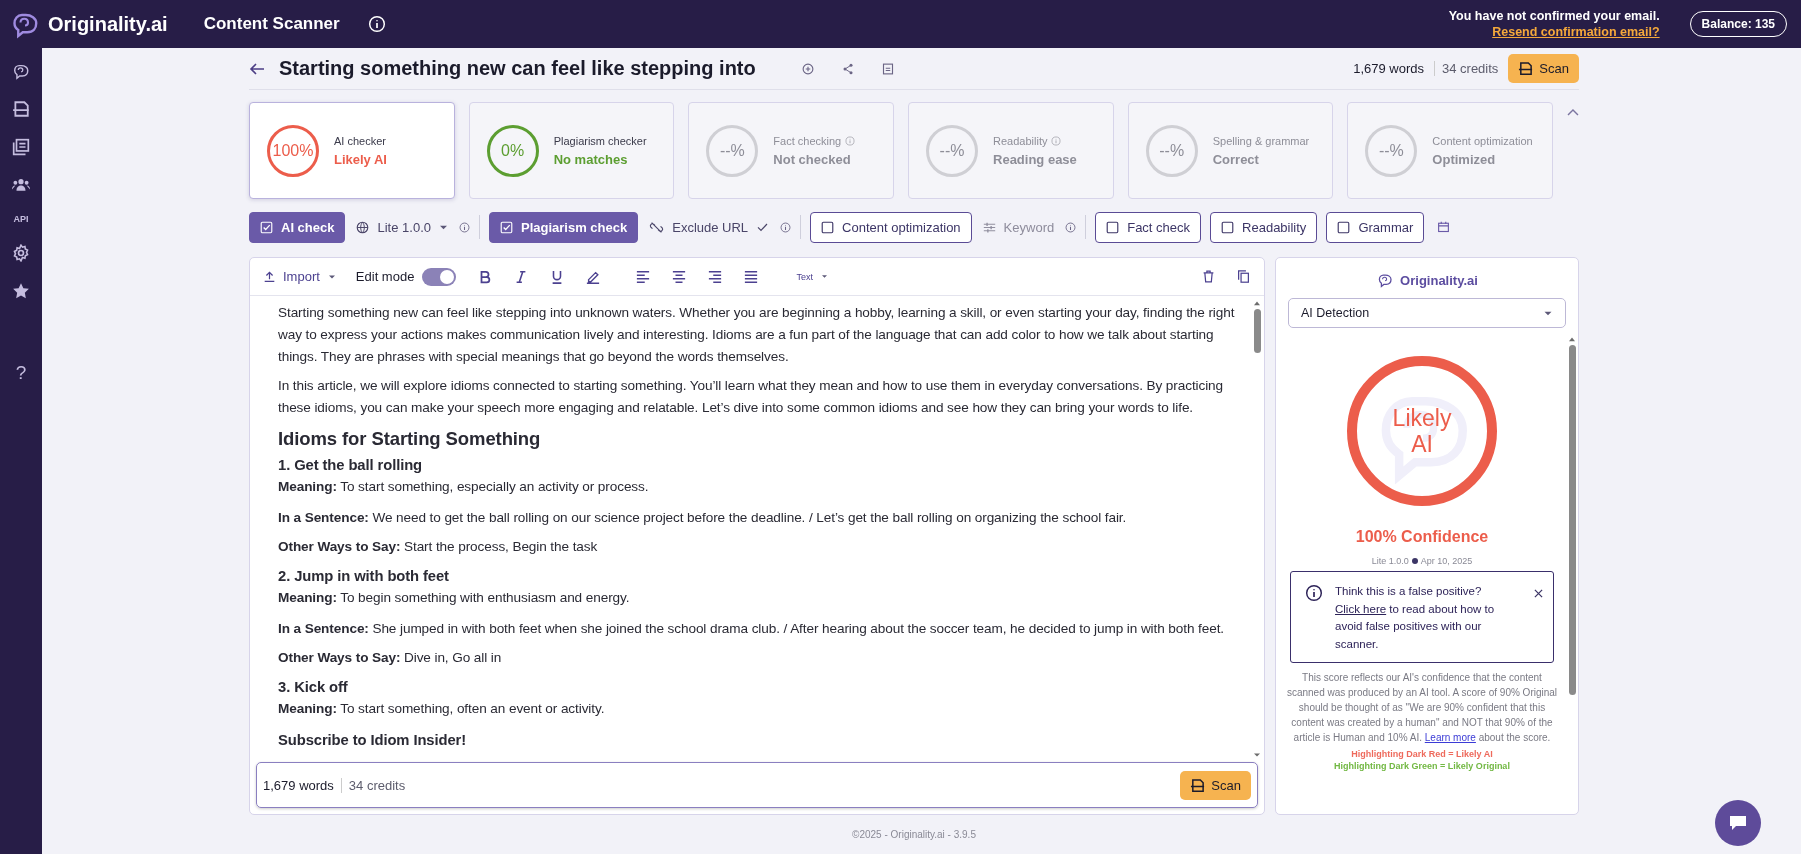 The image size is (1801, 854). Describe the element at coordinates (1148, 227) in the screenshot. I see `check-toggle: Fact check` at that location.